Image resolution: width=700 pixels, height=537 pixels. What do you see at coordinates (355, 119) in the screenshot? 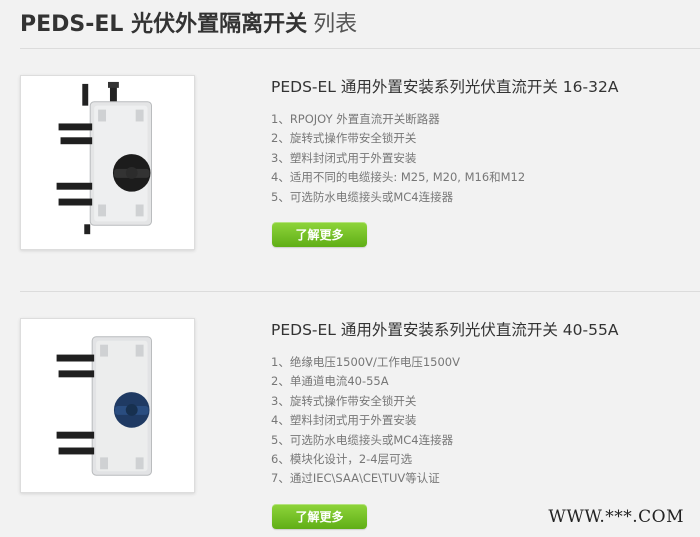
I see `feature-item: 1、RPOJOY 外置直流开关断路器` at bounding box center [355, 119].